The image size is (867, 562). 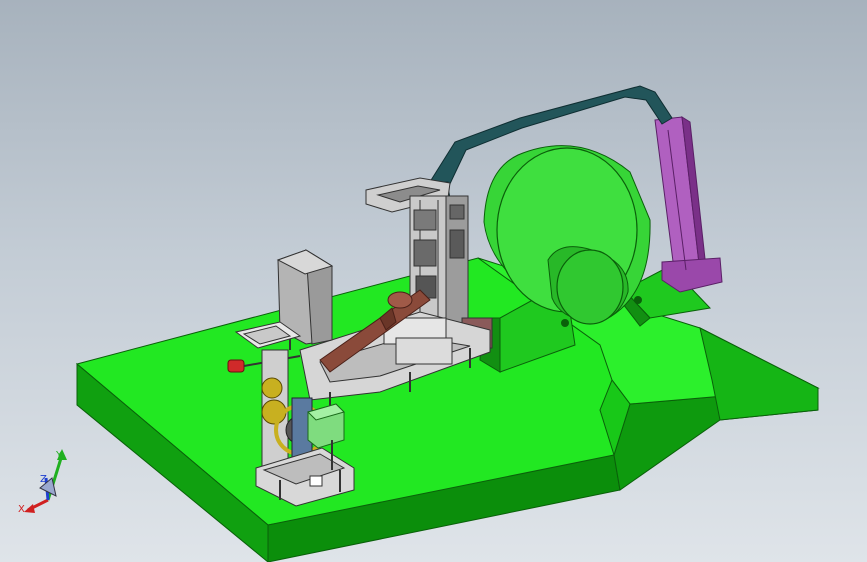 What do you see at coordinates (59, 455) in the screenshot?
I see `y-axis-label: Y` at bounding box center [59, 455].